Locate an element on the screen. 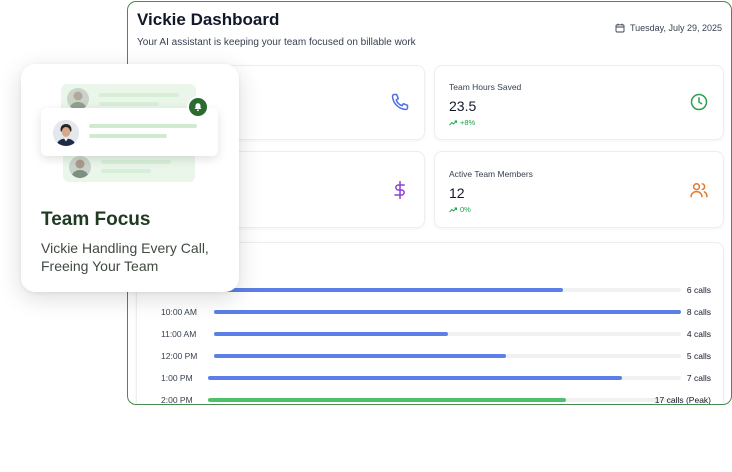 The width and height of the screenshot is (732, 472). clock-icon is located at coordinates (699, 102).